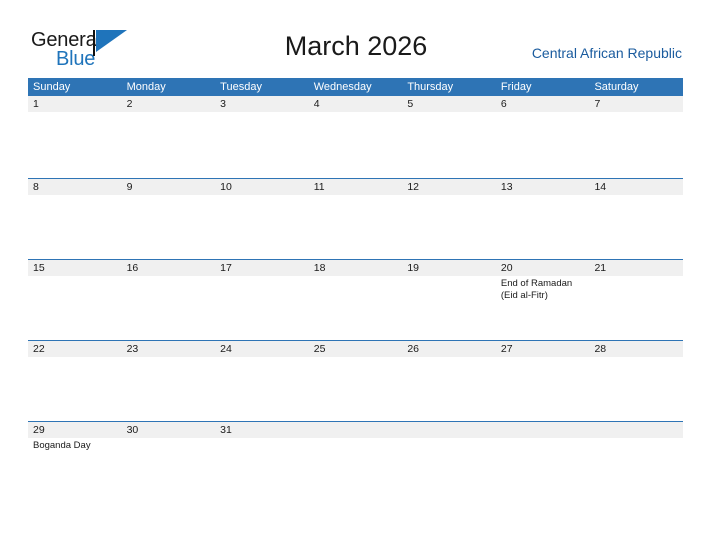  I want to click on calendar-week-row: 29 Boganda Day 30 31, so click(355, 461).